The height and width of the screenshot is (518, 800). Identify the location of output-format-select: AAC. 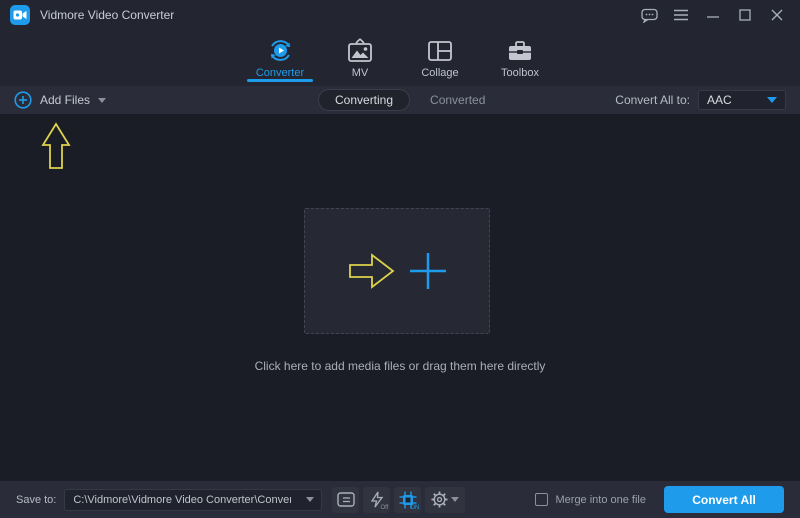
(742, 100).